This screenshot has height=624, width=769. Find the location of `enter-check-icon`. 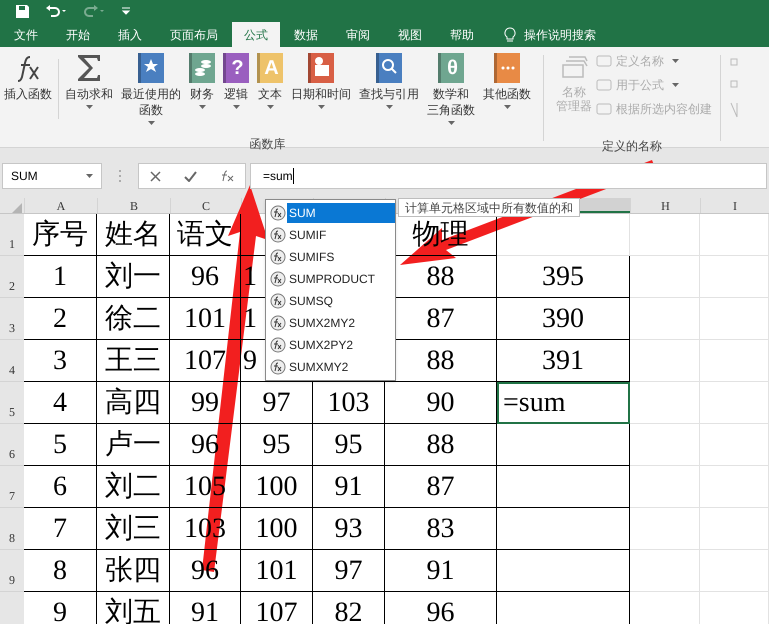

enter-check-icon is located at coordinates (190, 176).